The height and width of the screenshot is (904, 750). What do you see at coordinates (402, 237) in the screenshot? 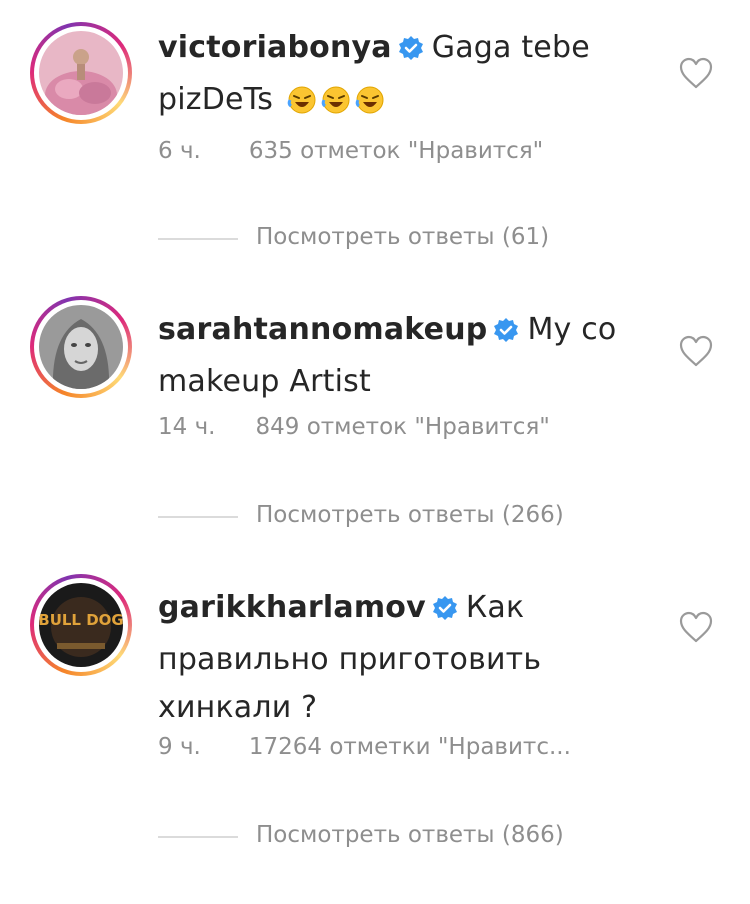
I see `view-replies-button: Посмотреть ответы (61)` at bounding box center [402, 237].